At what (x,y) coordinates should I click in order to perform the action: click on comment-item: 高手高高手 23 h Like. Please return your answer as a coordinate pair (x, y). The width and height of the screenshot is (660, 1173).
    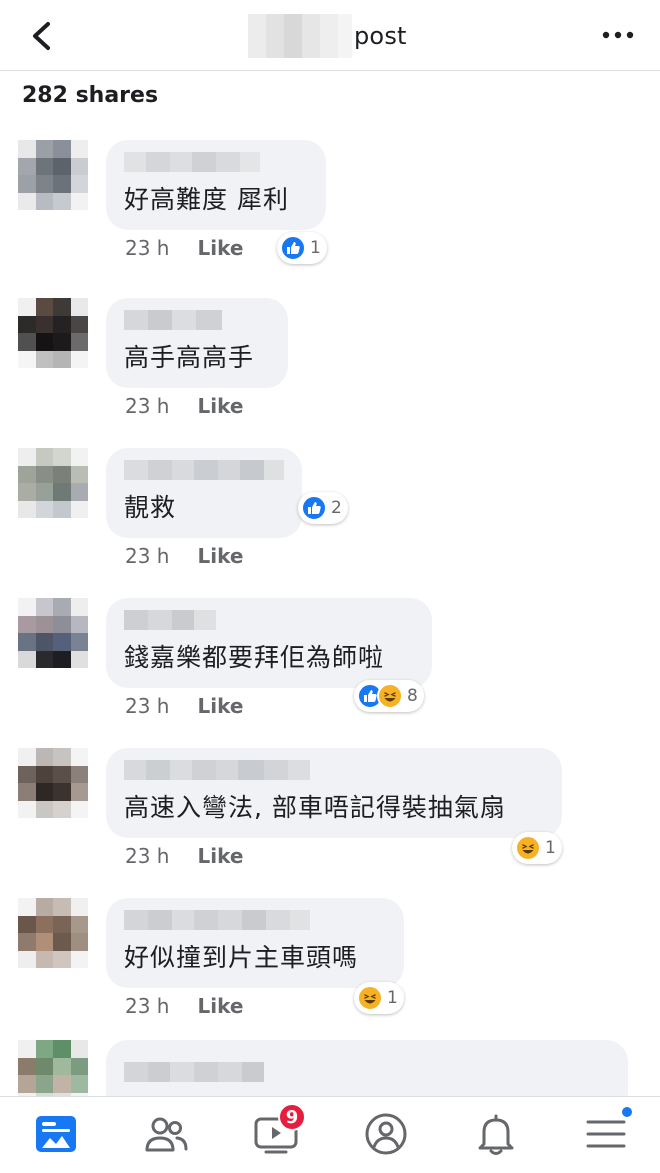
    Looking at the image, I should click on (330, 373).